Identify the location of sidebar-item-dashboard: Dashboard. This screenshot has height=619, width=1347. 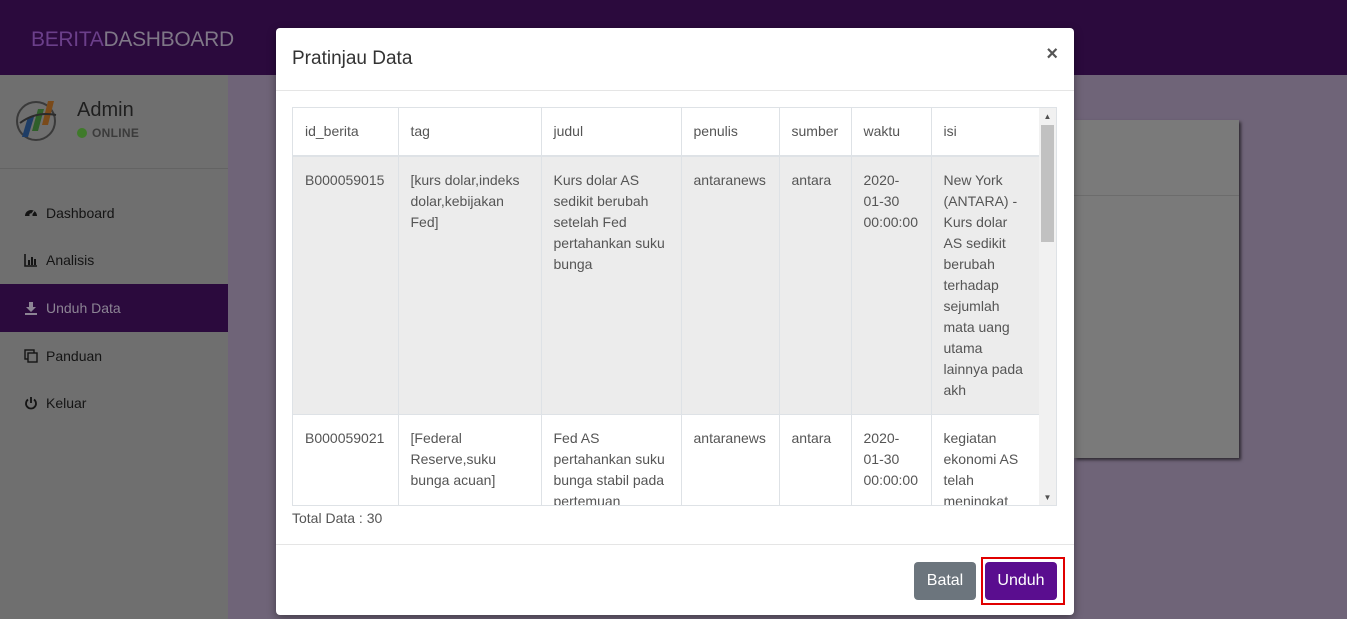
(114, 213).